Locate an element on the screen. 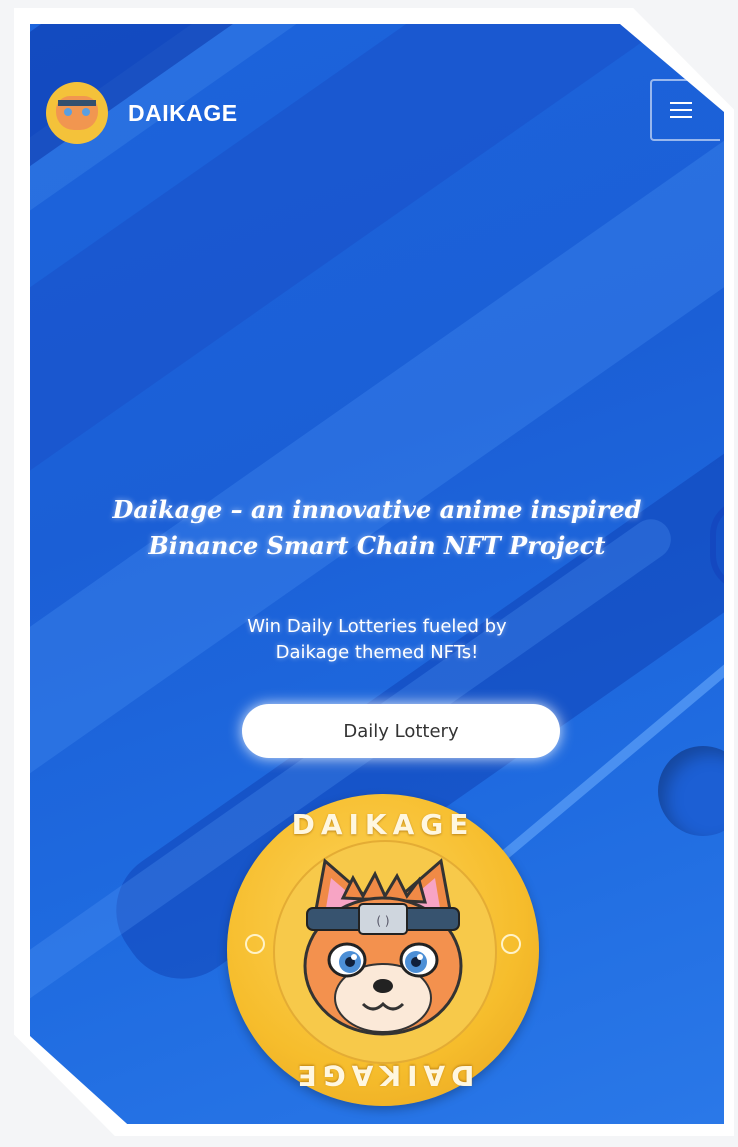  headline-line-2: Binance Smart Chain NFT Project is located at coordinates (377, 545).